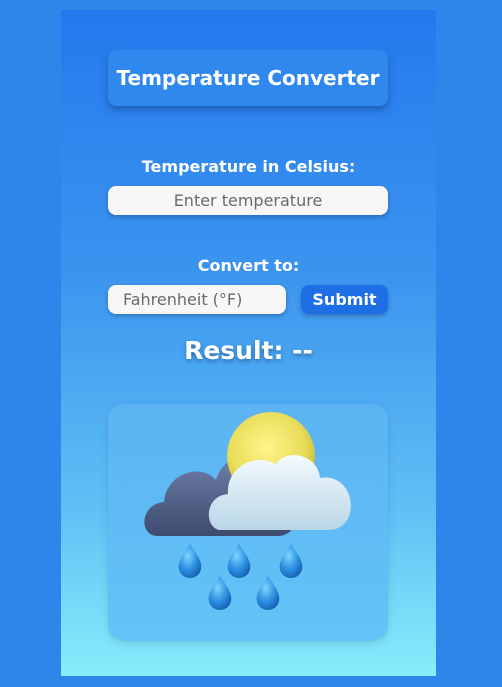 Image resolution: width=502 pixels, height=687 pixels. I want to click on temperature-input, so click(248, 200).